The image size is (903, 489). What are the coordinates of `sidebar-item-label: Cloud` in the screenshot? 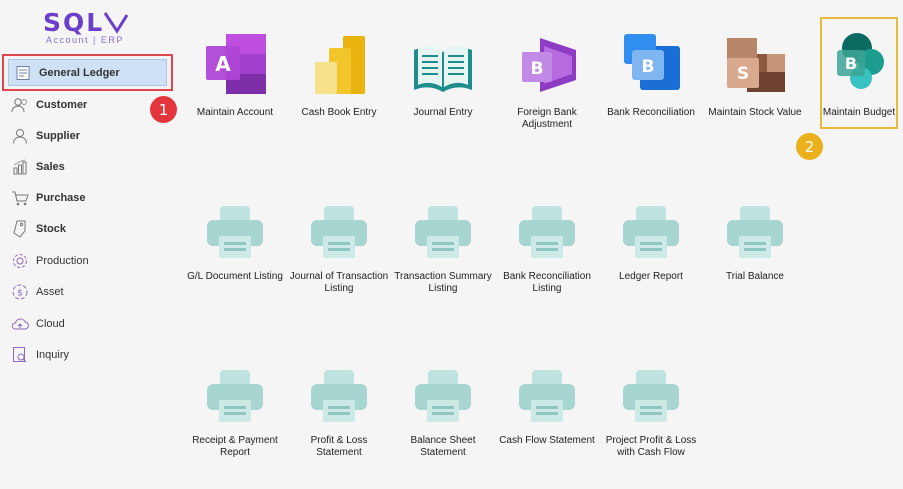 It's located at (50, 324).